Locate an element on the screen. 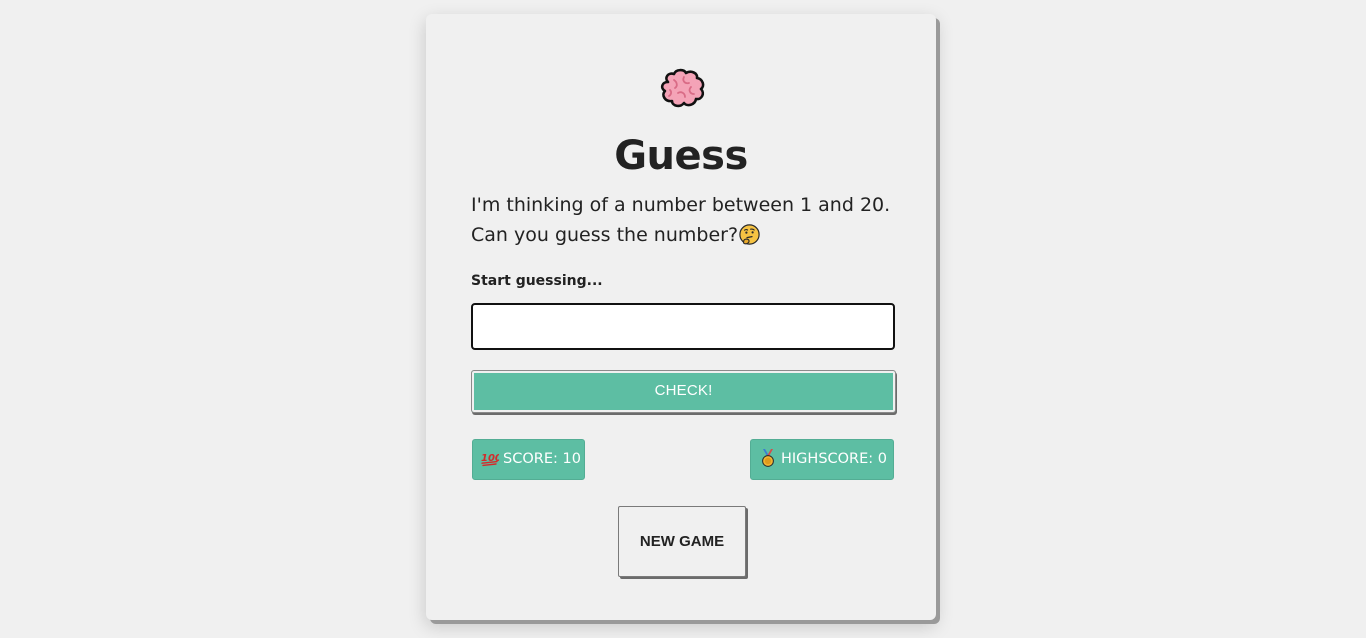  thinking-face-icon is located at coordinates (749, 234).